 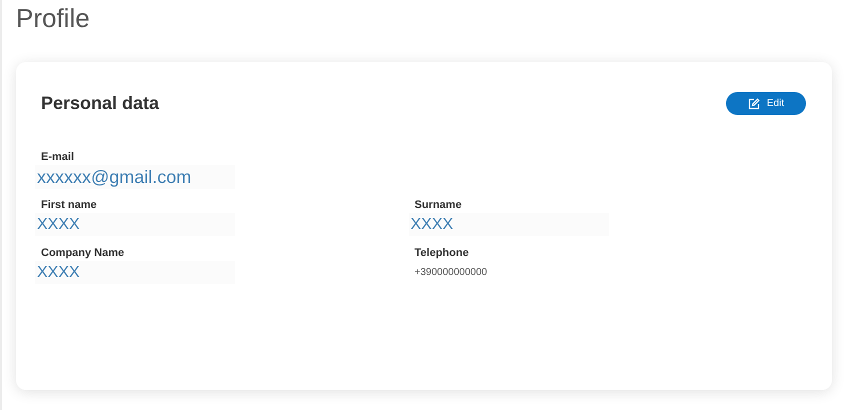 I want to click on field-label: E-mail, so click(x=57, y=157).